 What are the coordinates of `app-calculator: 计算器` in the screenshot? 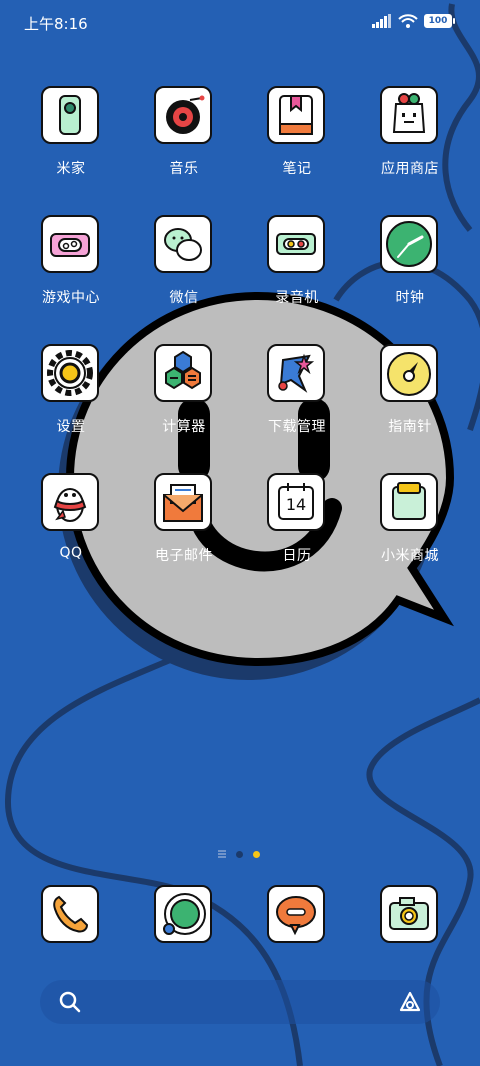 It's located at (184, 399).